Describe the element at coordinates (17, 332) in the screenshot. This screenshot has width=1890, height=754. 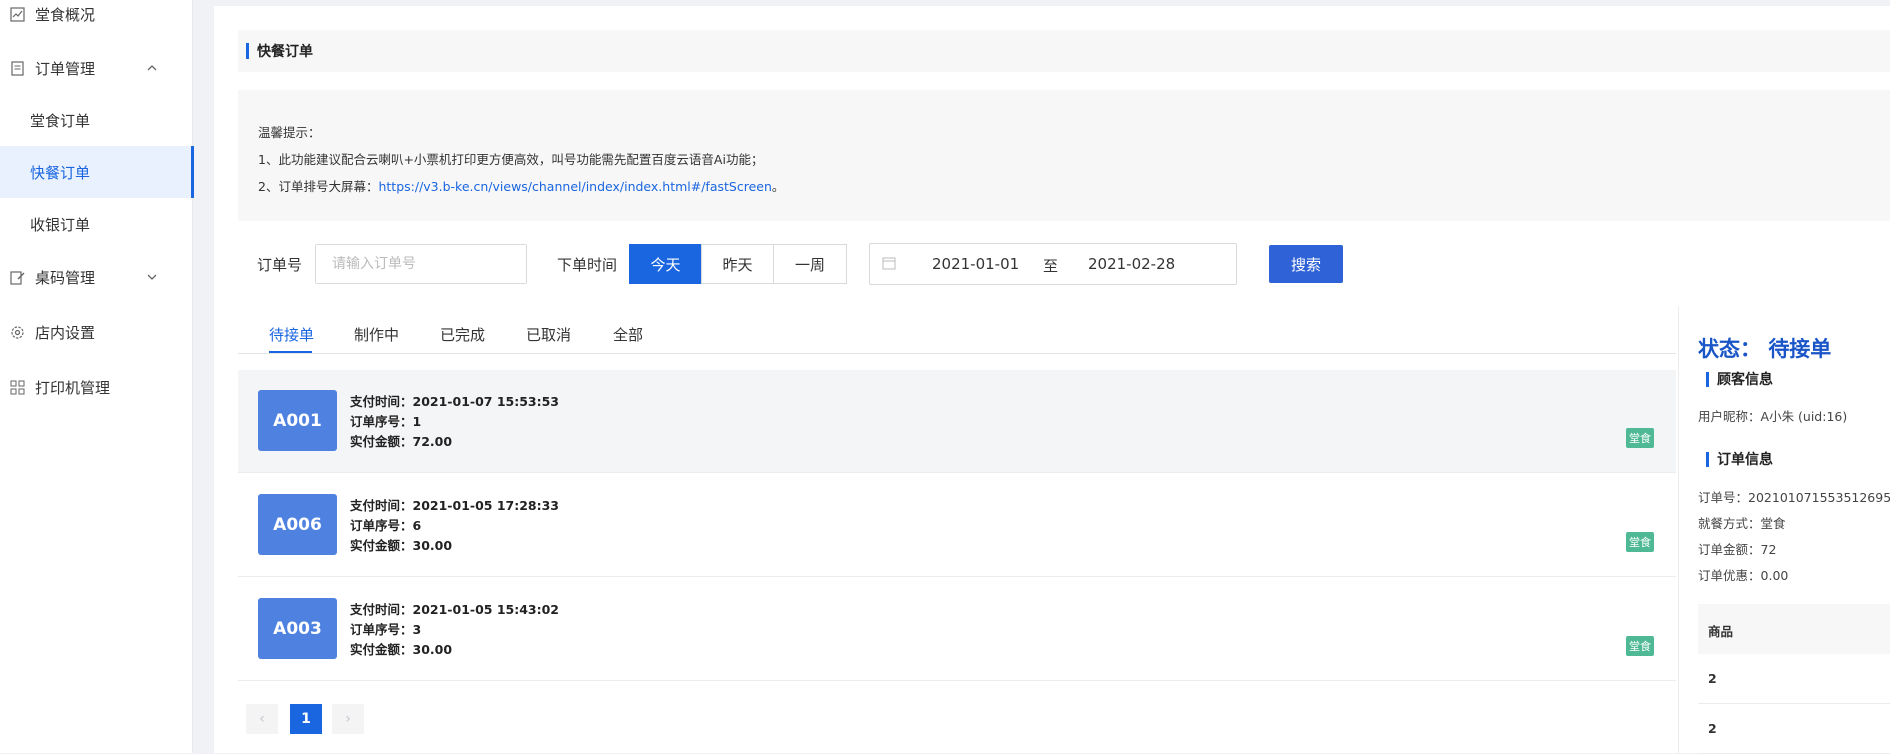
I see `gear-icon` at that location.